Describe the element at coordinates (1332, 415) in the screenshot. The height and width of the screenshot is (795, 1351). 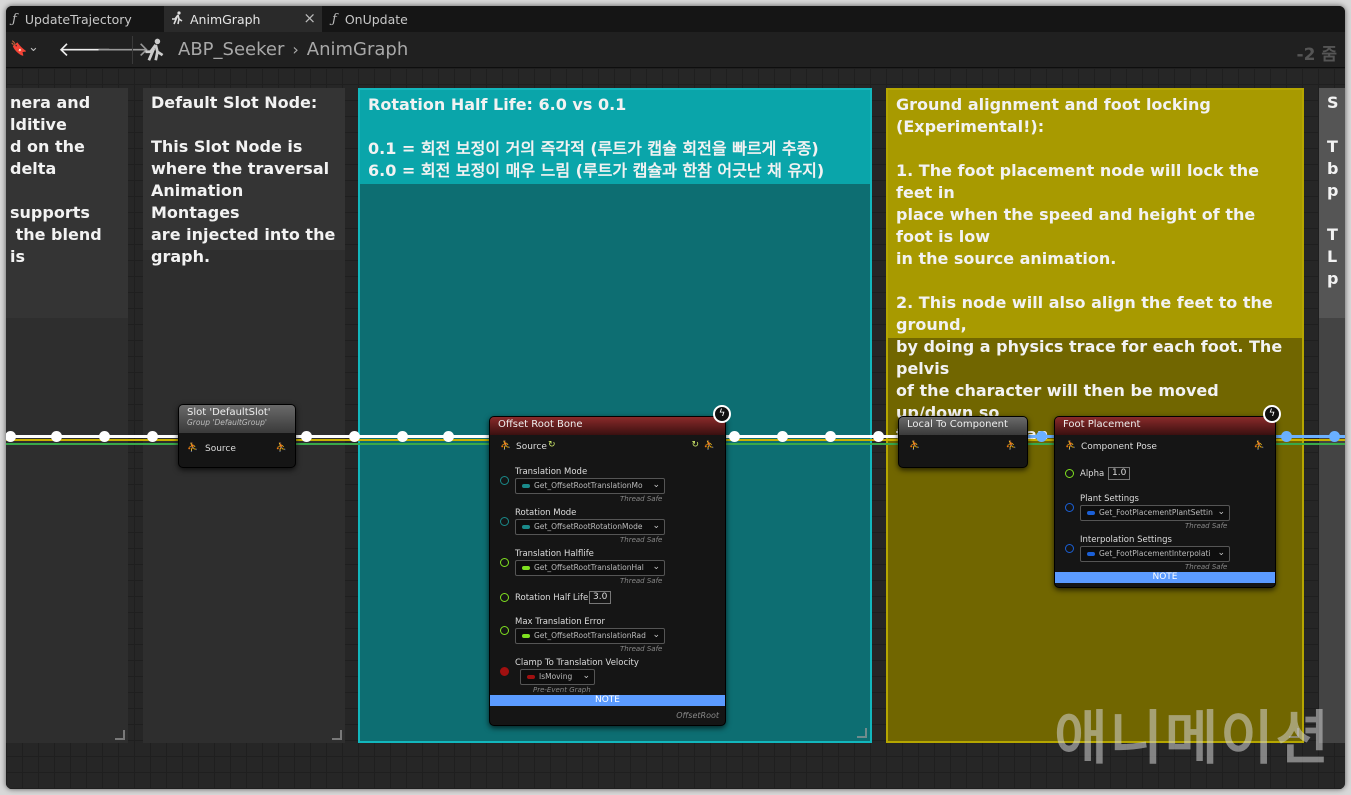
I see `comment-box-right: S T b p T L p` at that location.